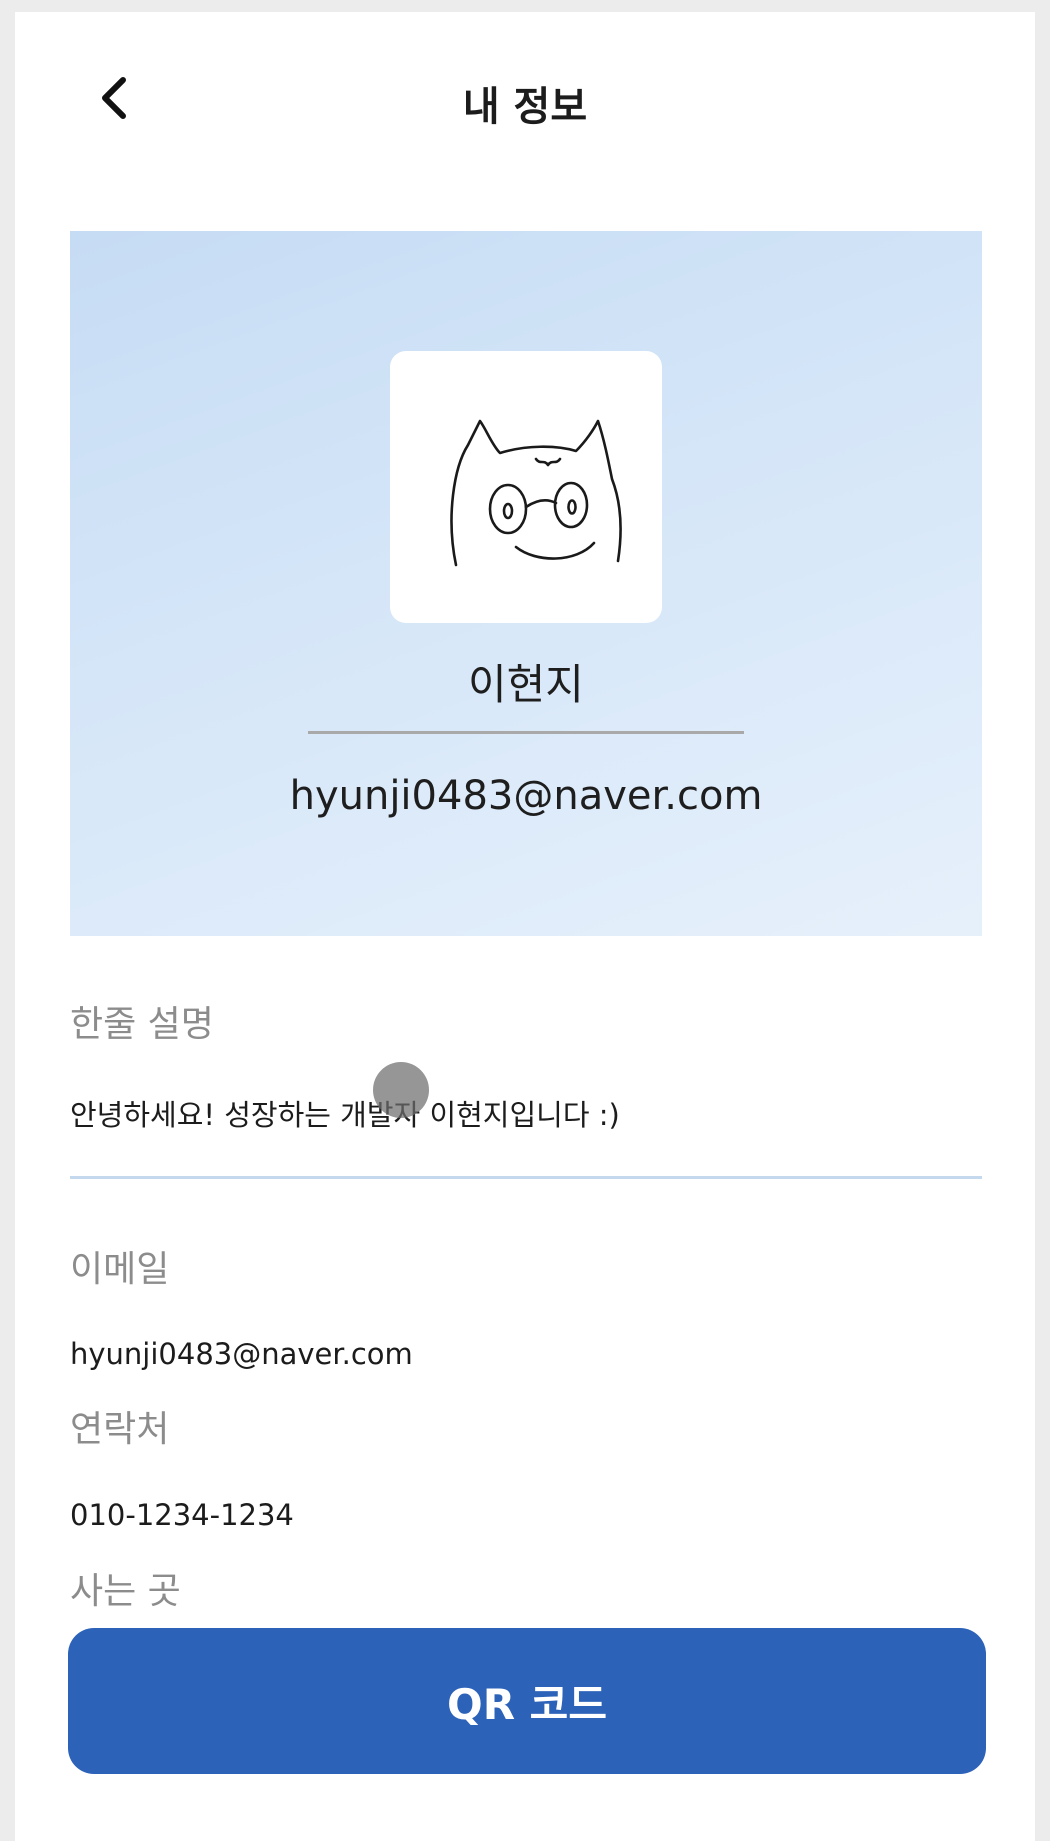 Image resolution: width=1050 pixels, height=1841 pixels. I want to click on phone-value: 010-1234-1234, so click(182, 1515).